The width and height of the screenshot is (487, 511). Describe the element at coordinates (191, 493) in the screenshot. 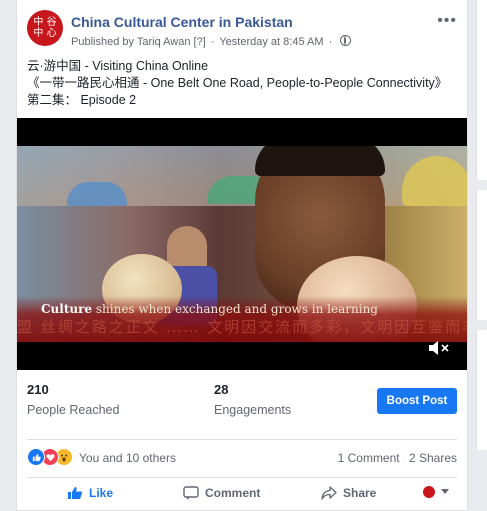

I see `comment-icon` at that location.